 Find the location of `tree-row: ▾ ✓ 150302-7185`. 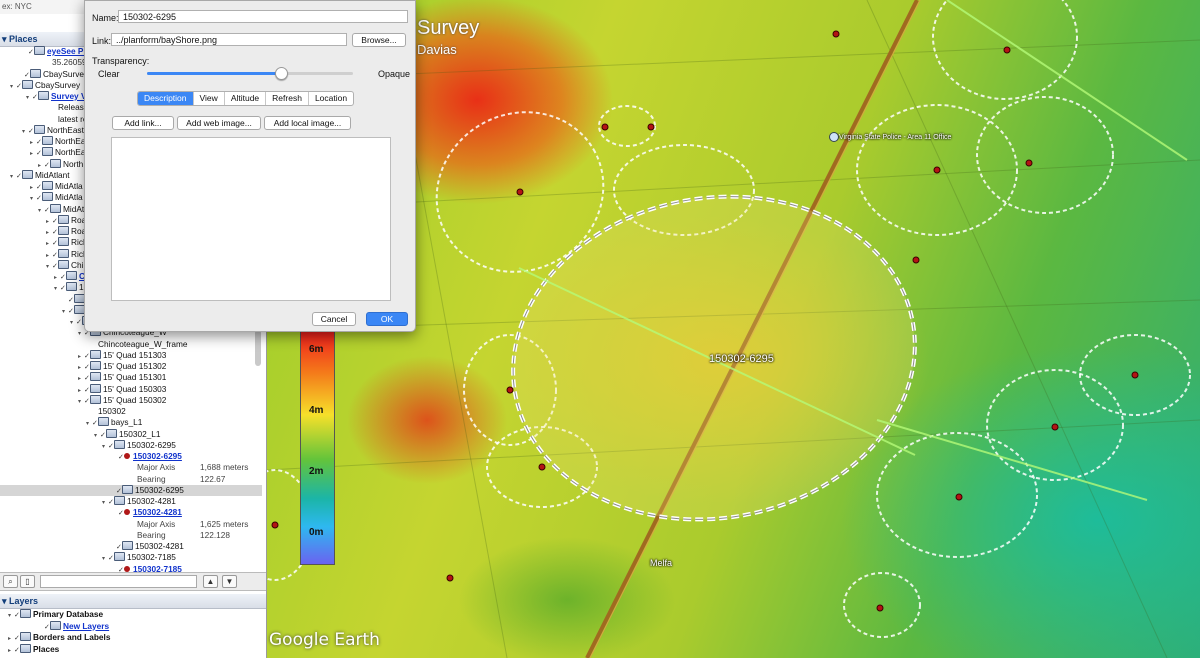

tree-row: ▾ ✓ 150302-7185 is located at coordinates (131, 557).